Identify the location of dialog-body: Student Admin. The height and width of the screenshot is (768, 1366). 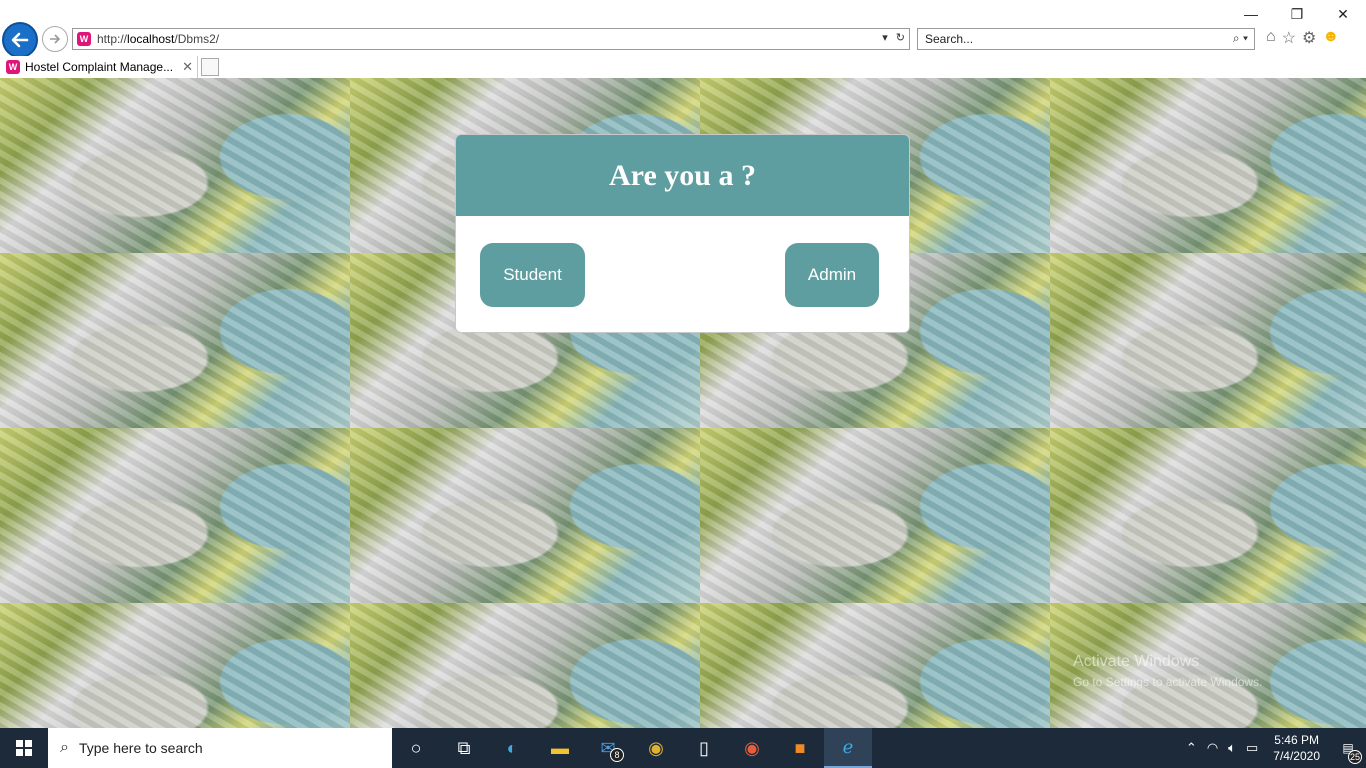
(682, 274).